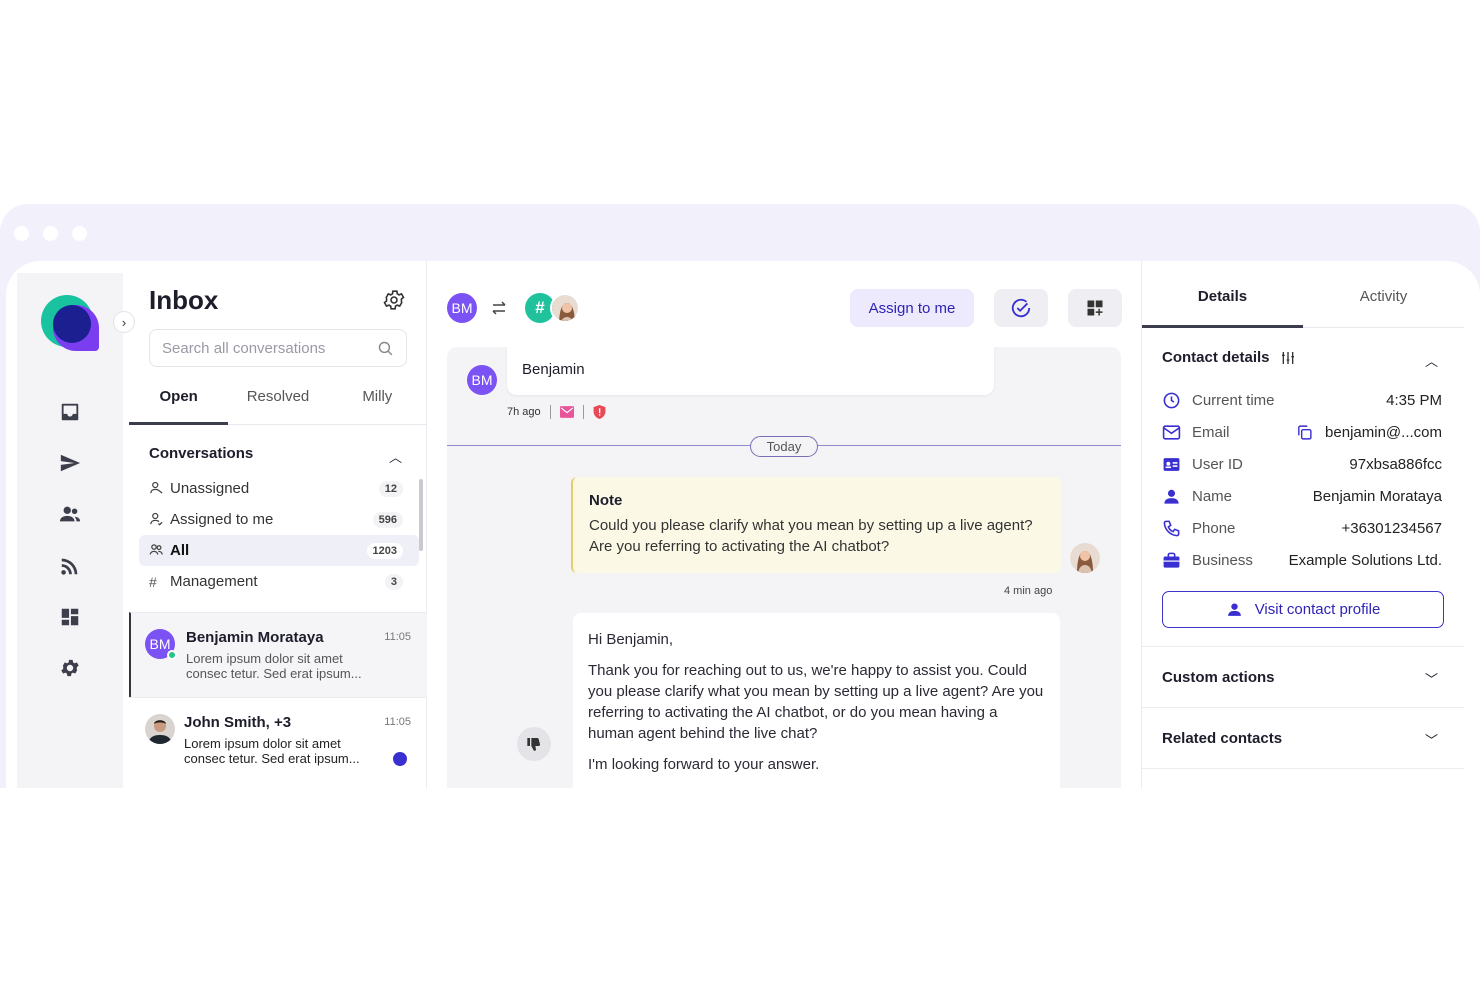 The width and height of the screenshot is (1480, 987). I want to click on folder-unassigned: Unassigned 12, so click(279, 488).